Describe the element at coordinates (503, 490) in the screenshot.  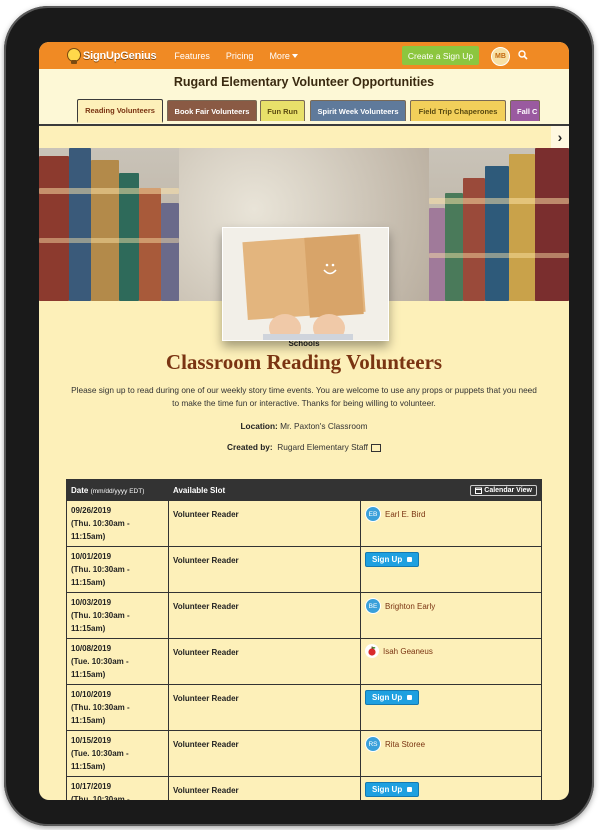
I see `calendar-view-button: Calendar View` at that location.